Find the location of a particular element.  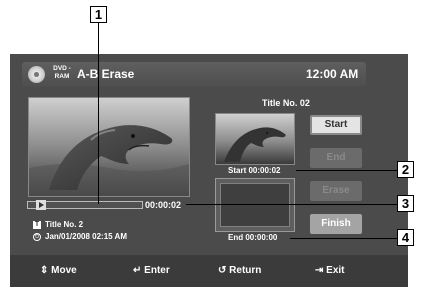

screen-title: A-B Erase is located at coordinates (106, 74).